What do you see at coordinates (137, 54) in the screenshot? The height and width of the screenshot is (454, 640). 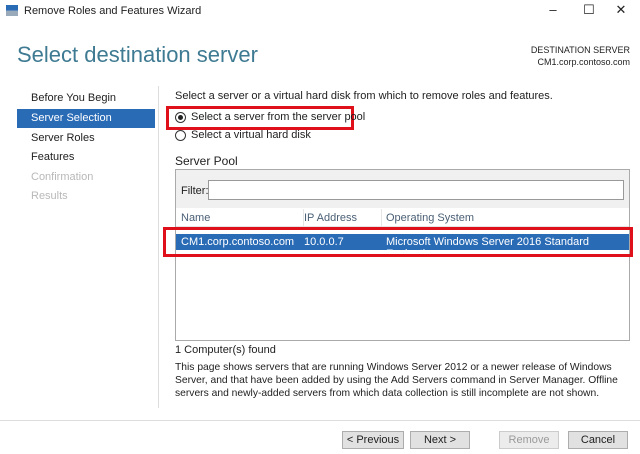 I see `page-title: Select destination server` at bounding box center [137, 54].